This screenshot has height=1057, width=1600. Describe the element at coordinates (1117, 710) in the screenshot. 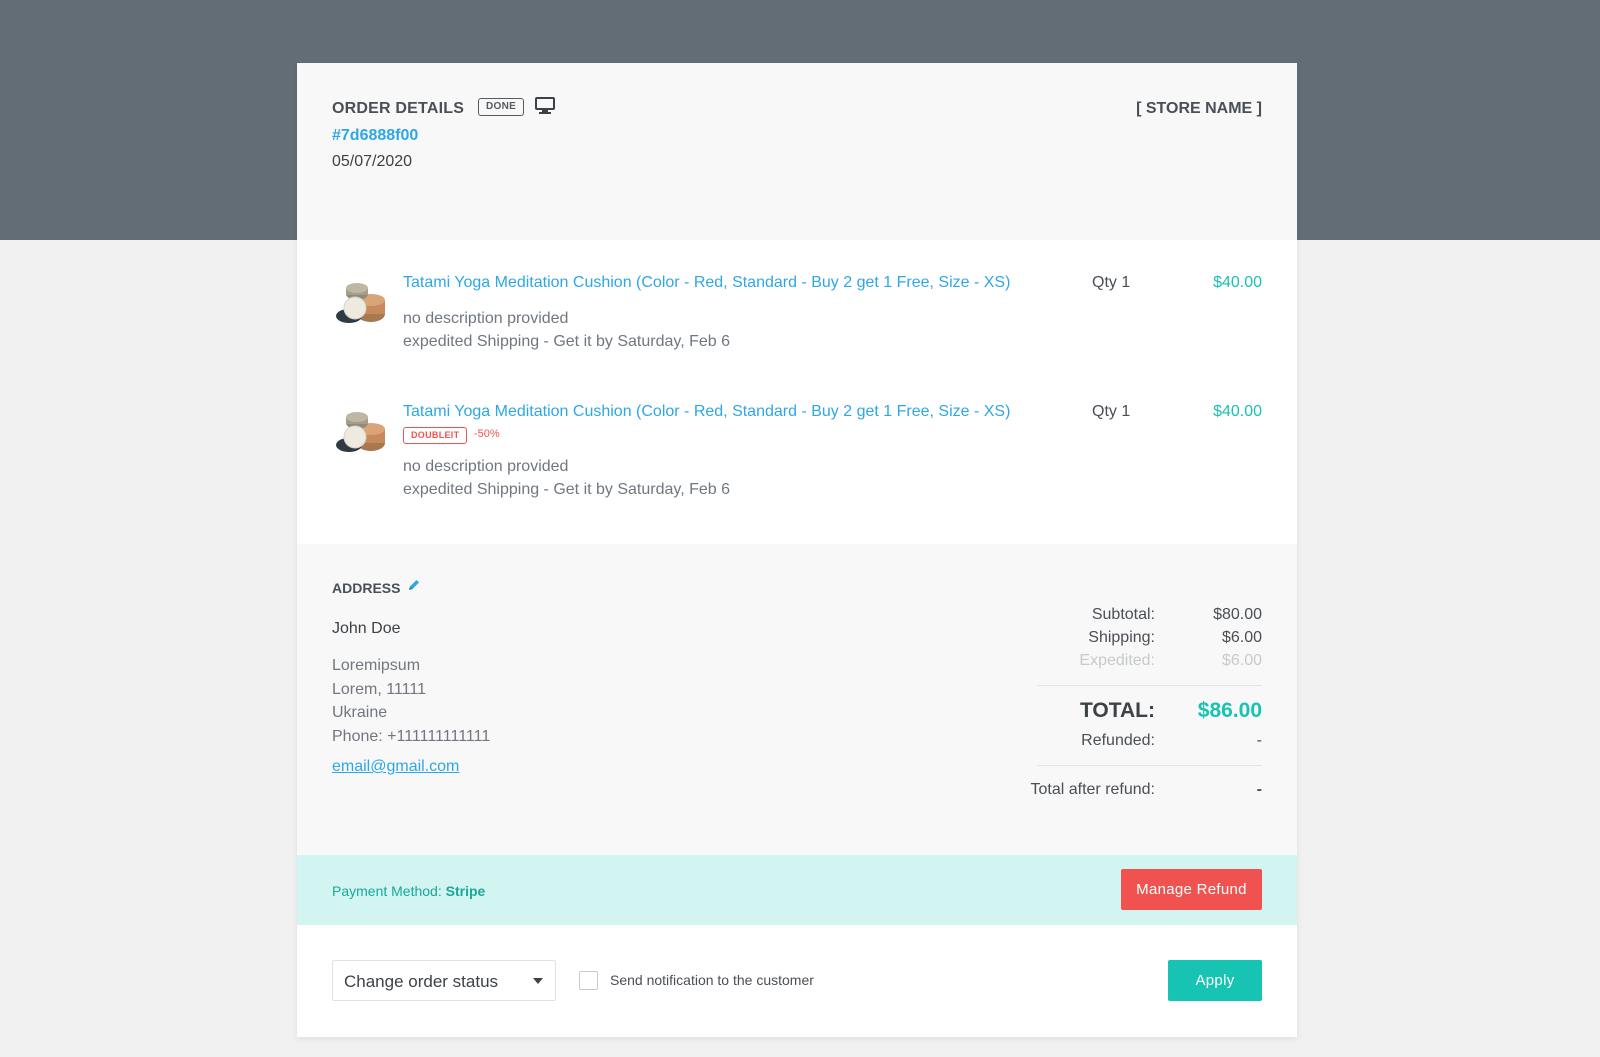

I see `total-label: TOTAL:` at that location.